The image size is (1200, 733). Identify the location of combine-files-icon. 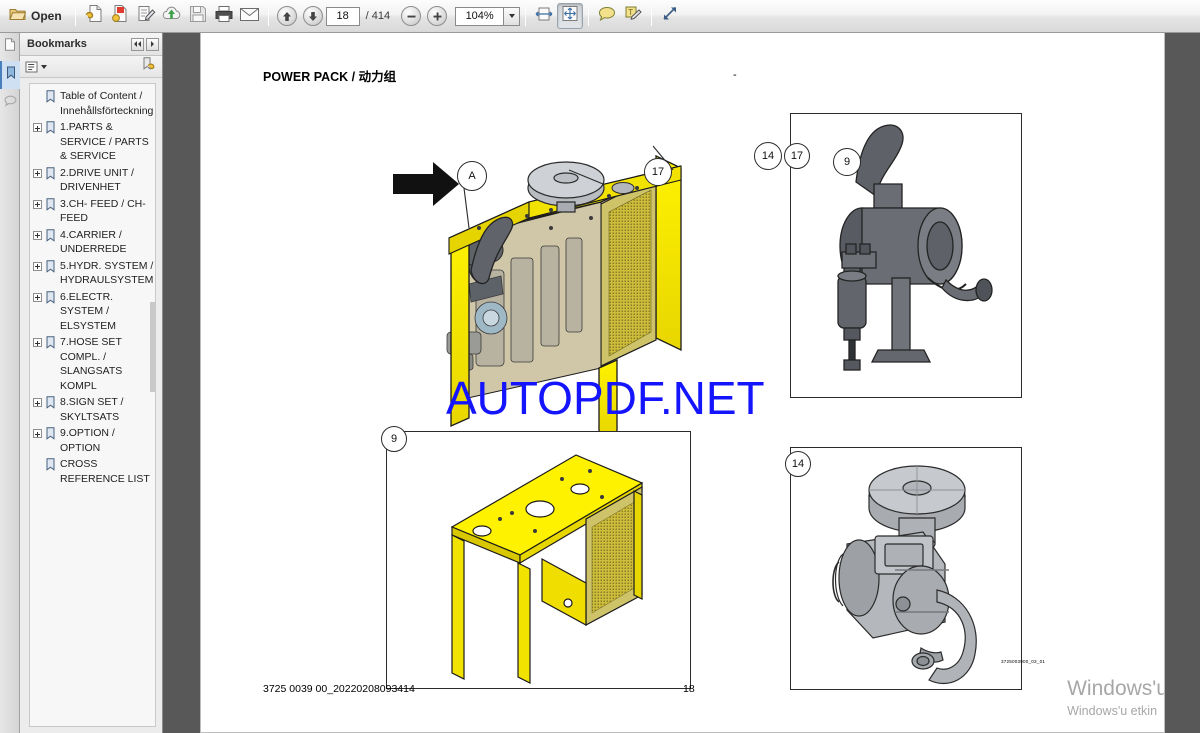
(120, 16).